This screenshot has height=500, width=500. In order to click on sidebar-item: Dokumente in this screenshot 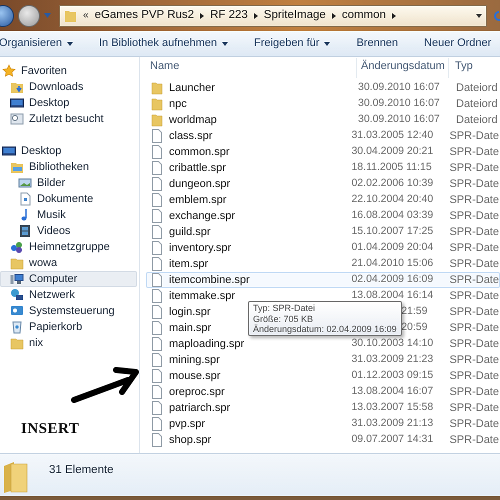, I will do `click(68, 199)`.